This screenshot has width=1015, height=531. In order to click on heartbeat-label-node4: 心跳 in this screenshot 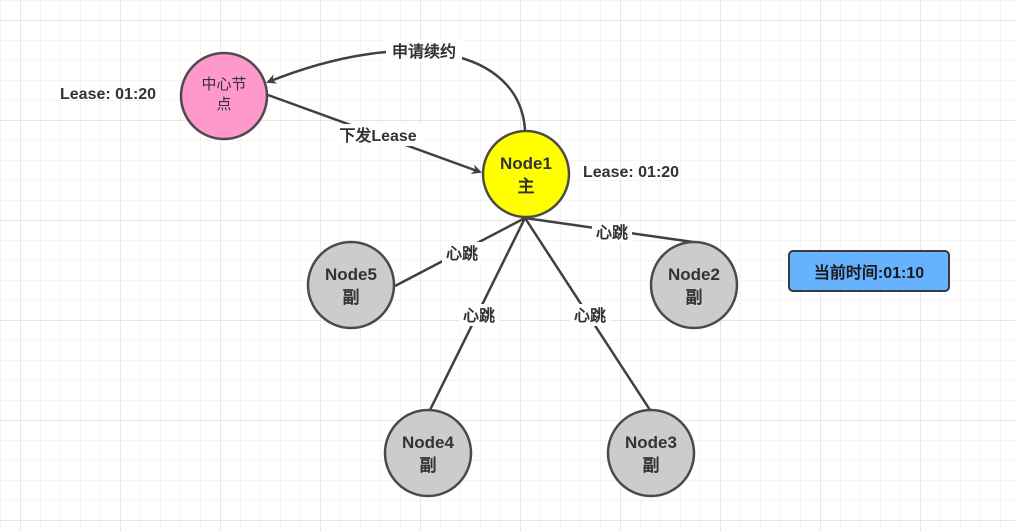, I will do `click(479, 315)`.